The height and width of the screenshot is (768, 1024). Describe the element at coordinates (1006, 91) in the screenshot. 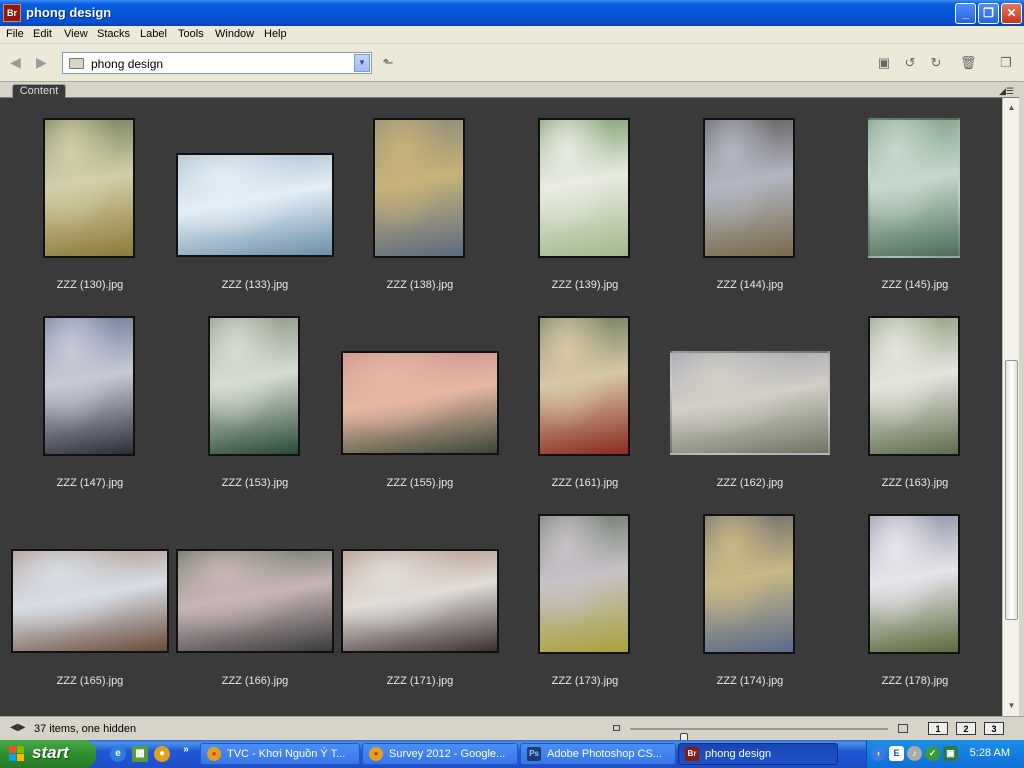

I see `panel-menu-icon: ◢☰` at that location.